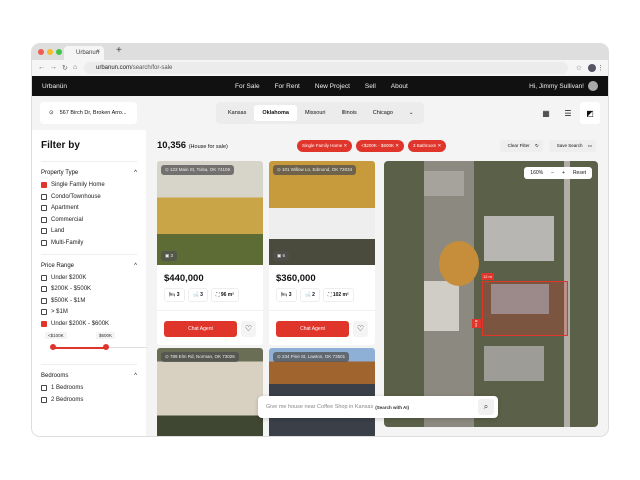 Image resolution: width=640 pixels, height=480 pixels. I want to click on back-icon: ←, so click(41, 67).